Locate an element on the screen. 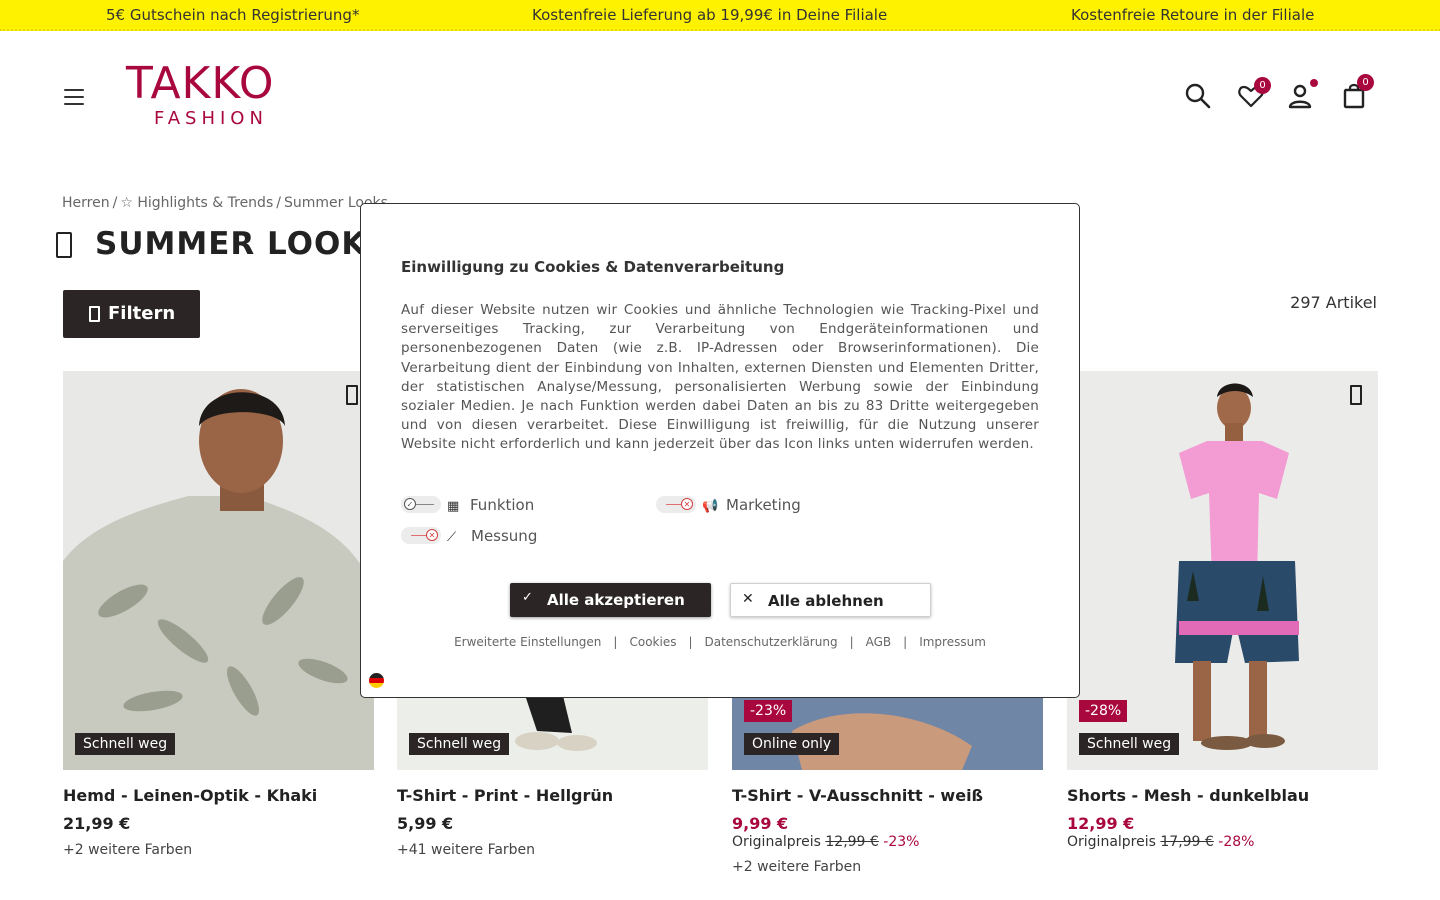 This screenshot has height=900, width=1440. article-count: 297 Artikel is located at coordinates (1333, 302).